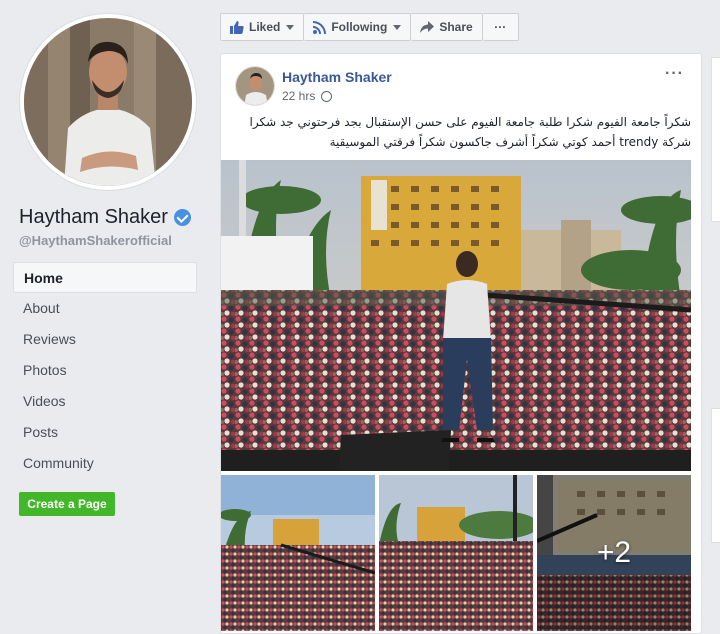 Image resolution: width=720 pixels, height=634 pixels. I want to click on nav-item-home: Home, so click(105, 277).